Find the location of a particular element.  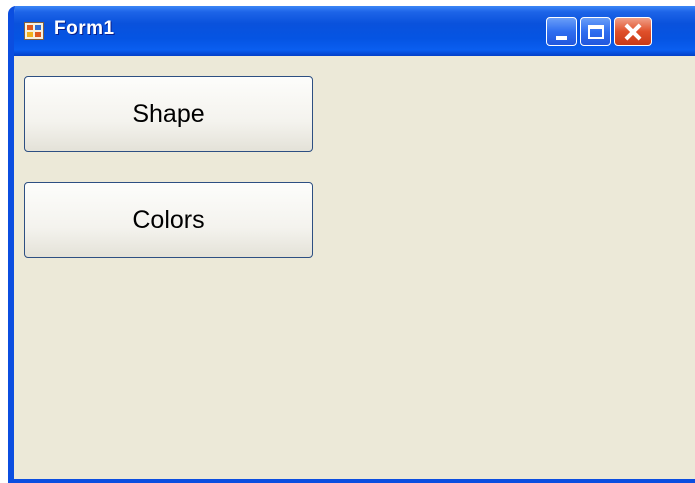

maximize-button is located at coordinates (595, 31).